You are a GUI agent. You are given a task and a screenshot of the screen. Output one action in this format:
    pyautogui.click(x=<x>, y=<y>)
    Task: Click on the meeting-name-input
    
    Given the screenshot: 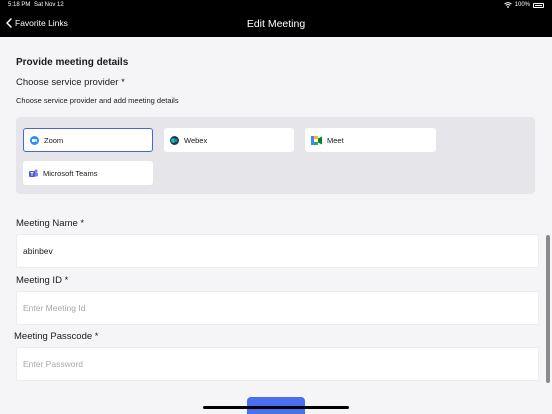 What is the action you would take?
    pyautogui.click(x=280, y=251)
    